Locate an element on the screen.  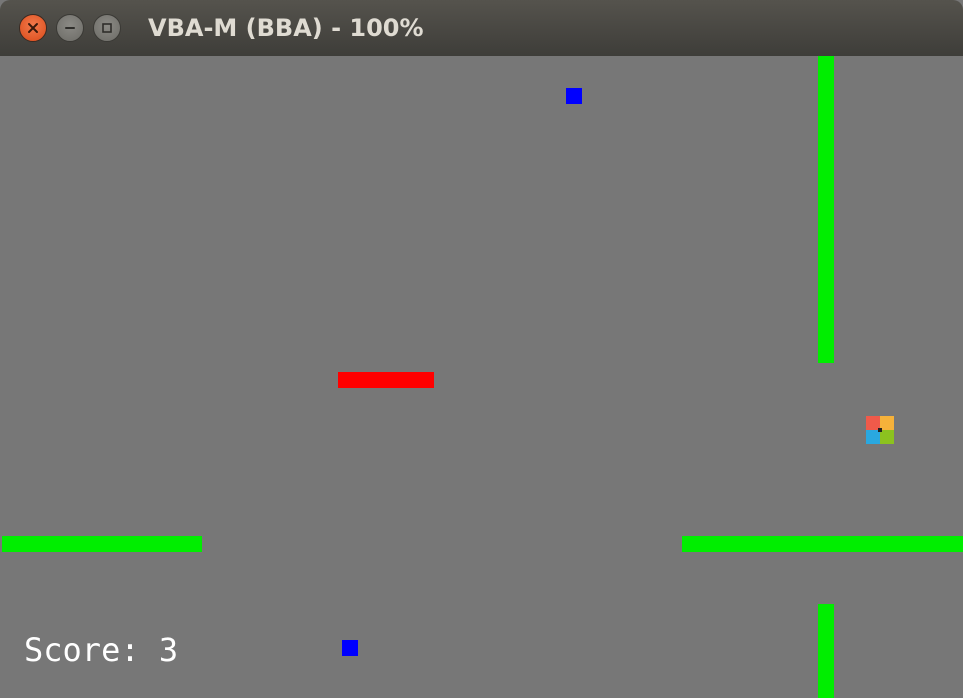
score-label: Score: is located at coordinates (82, 650).